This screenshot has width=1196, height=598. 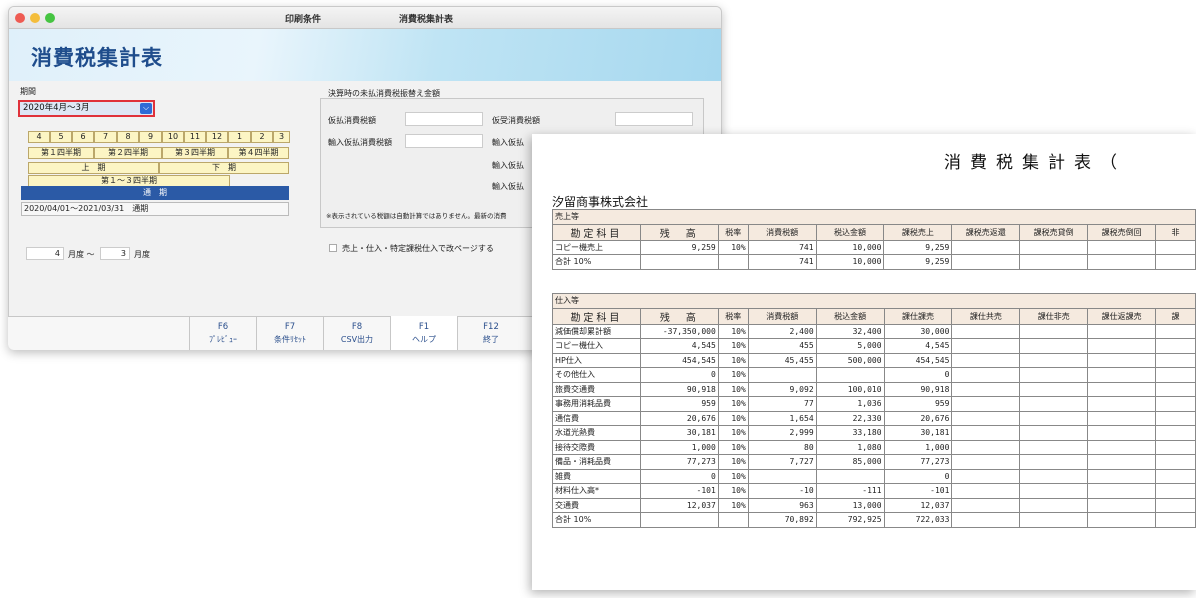 What do you see at coordinates (596, 331) in the screenshot?
I see `account-name-cell: 減価償却累計額` at bounding box center [596, 331].